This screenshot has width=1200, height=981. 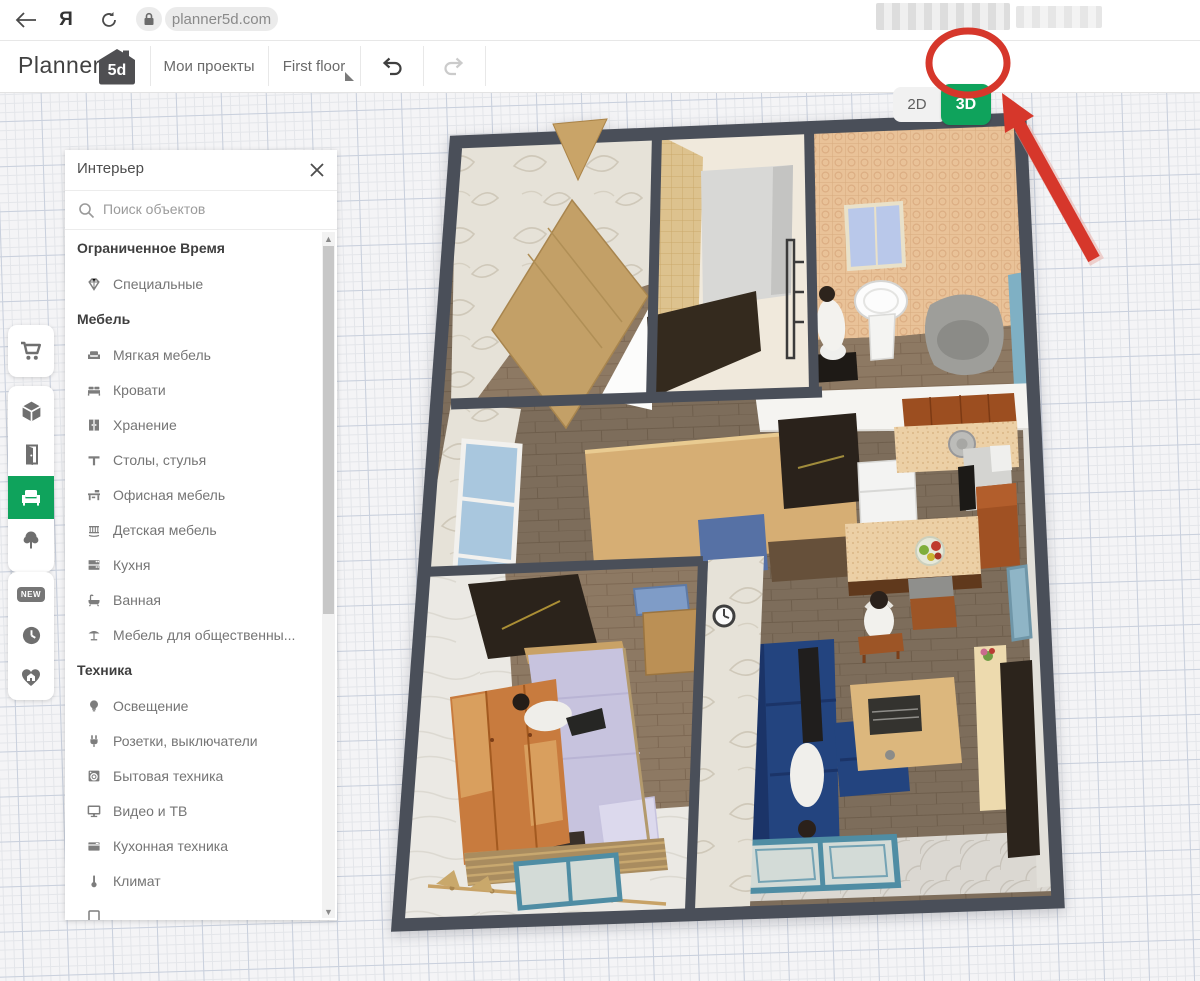 What do you see at coordinates (94, 390) in the screenshot?
I see `bed-icon` at bounding box center [94, 390].